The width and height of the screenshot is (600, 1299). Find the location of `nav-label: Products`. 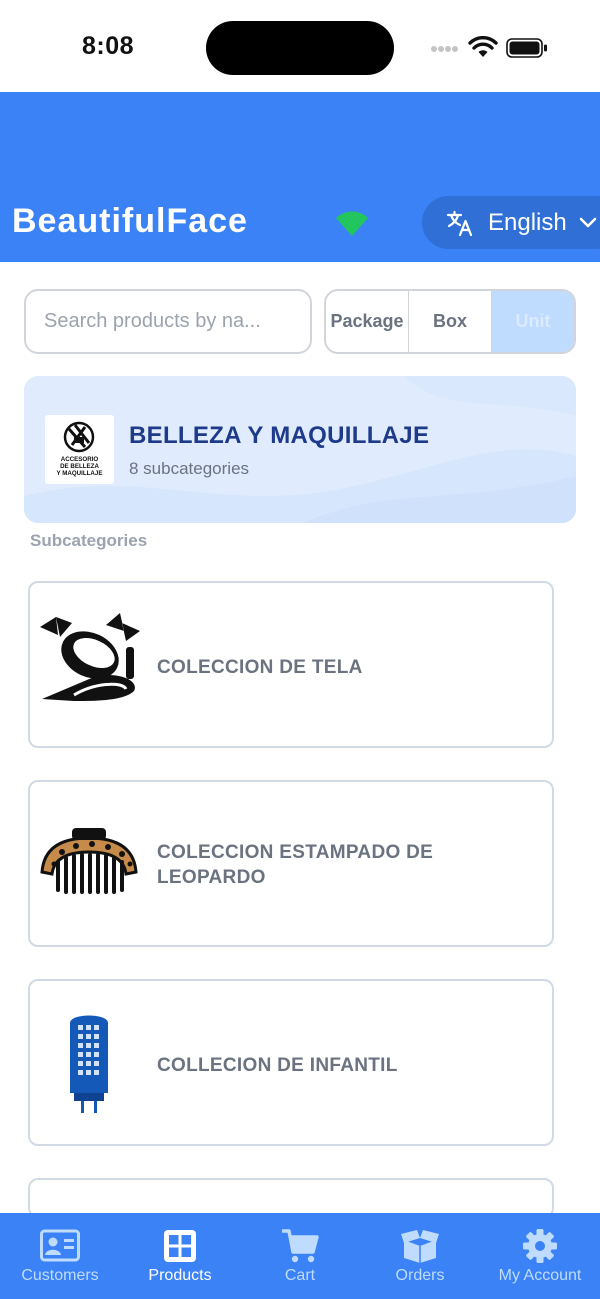

nav-label: Products is located at coordinates (180, 1275).